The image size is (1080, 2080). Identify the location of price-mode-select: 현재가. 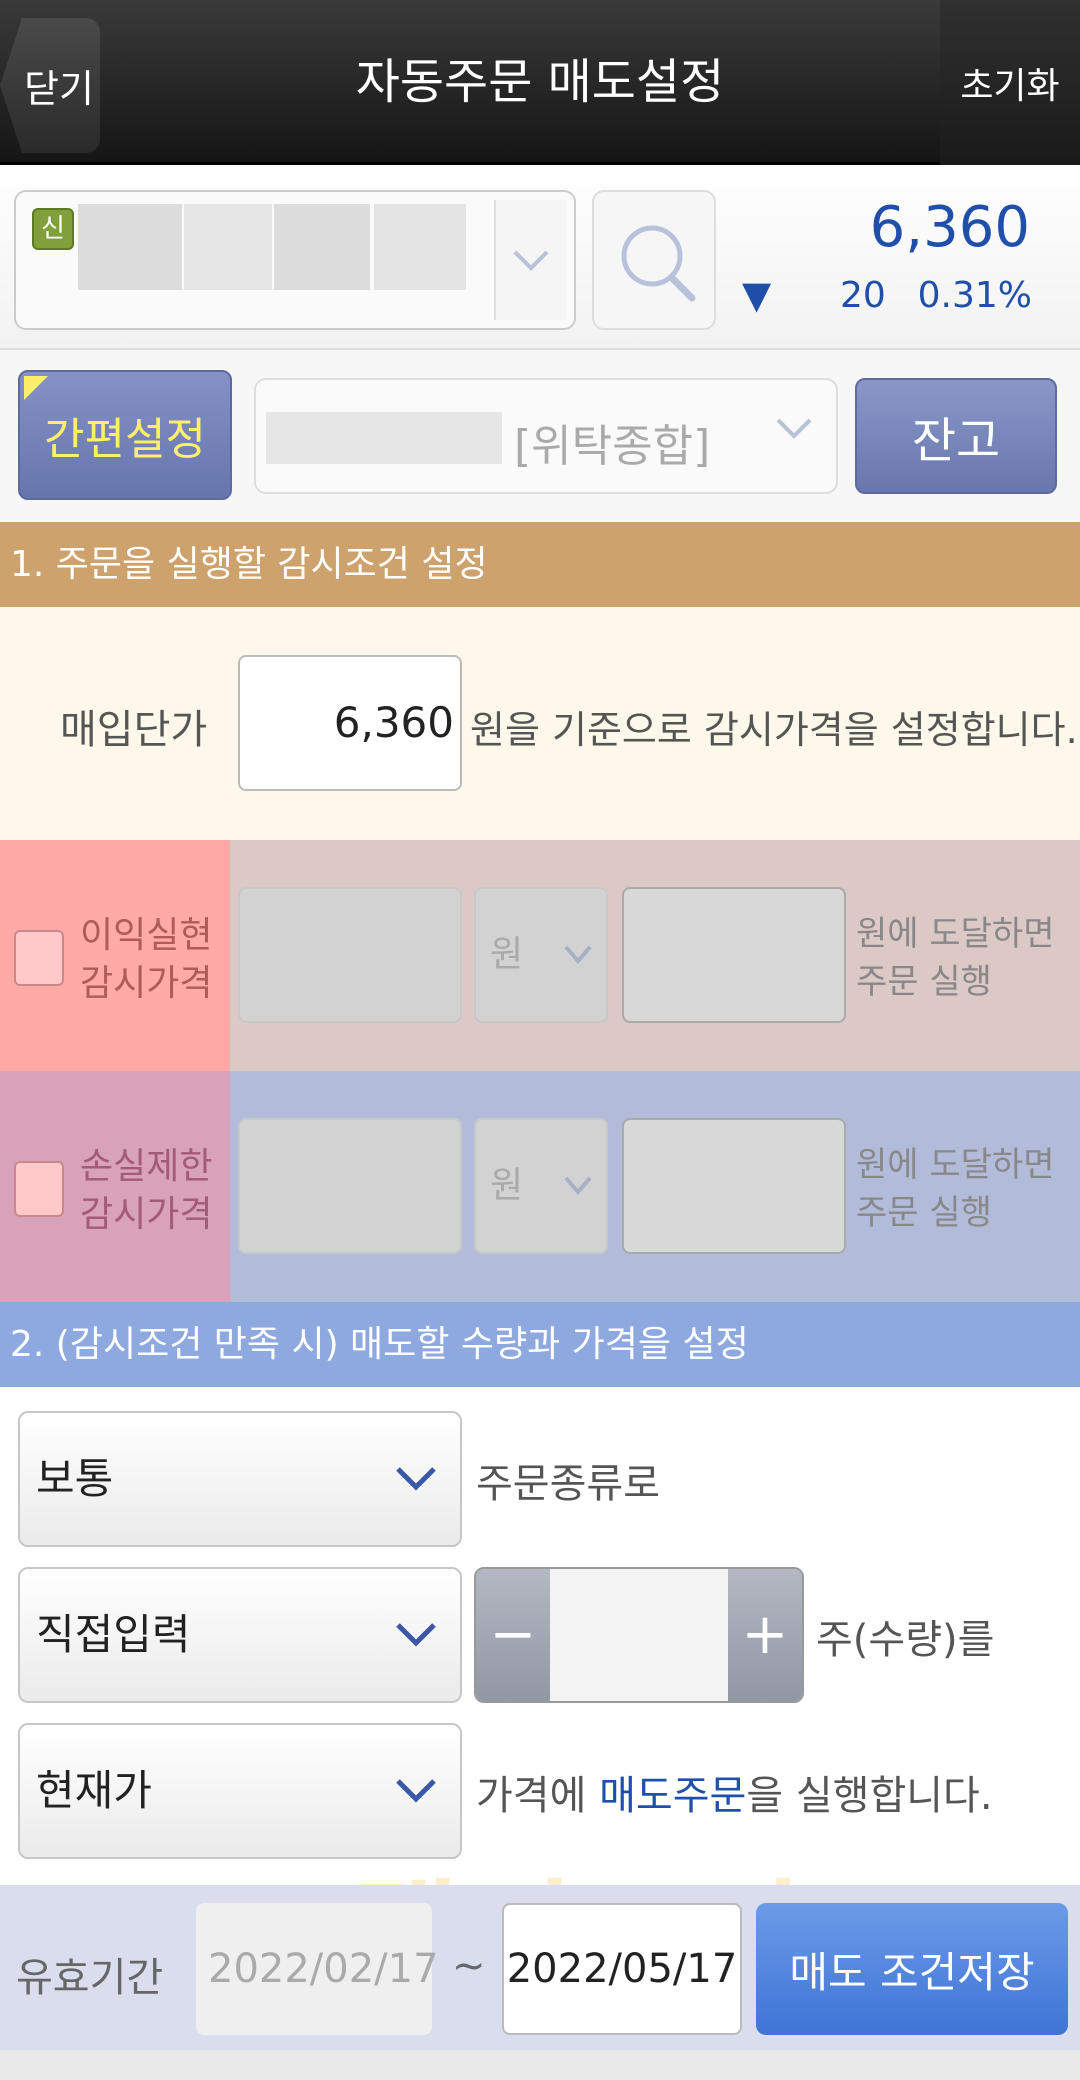
(240, 1791).